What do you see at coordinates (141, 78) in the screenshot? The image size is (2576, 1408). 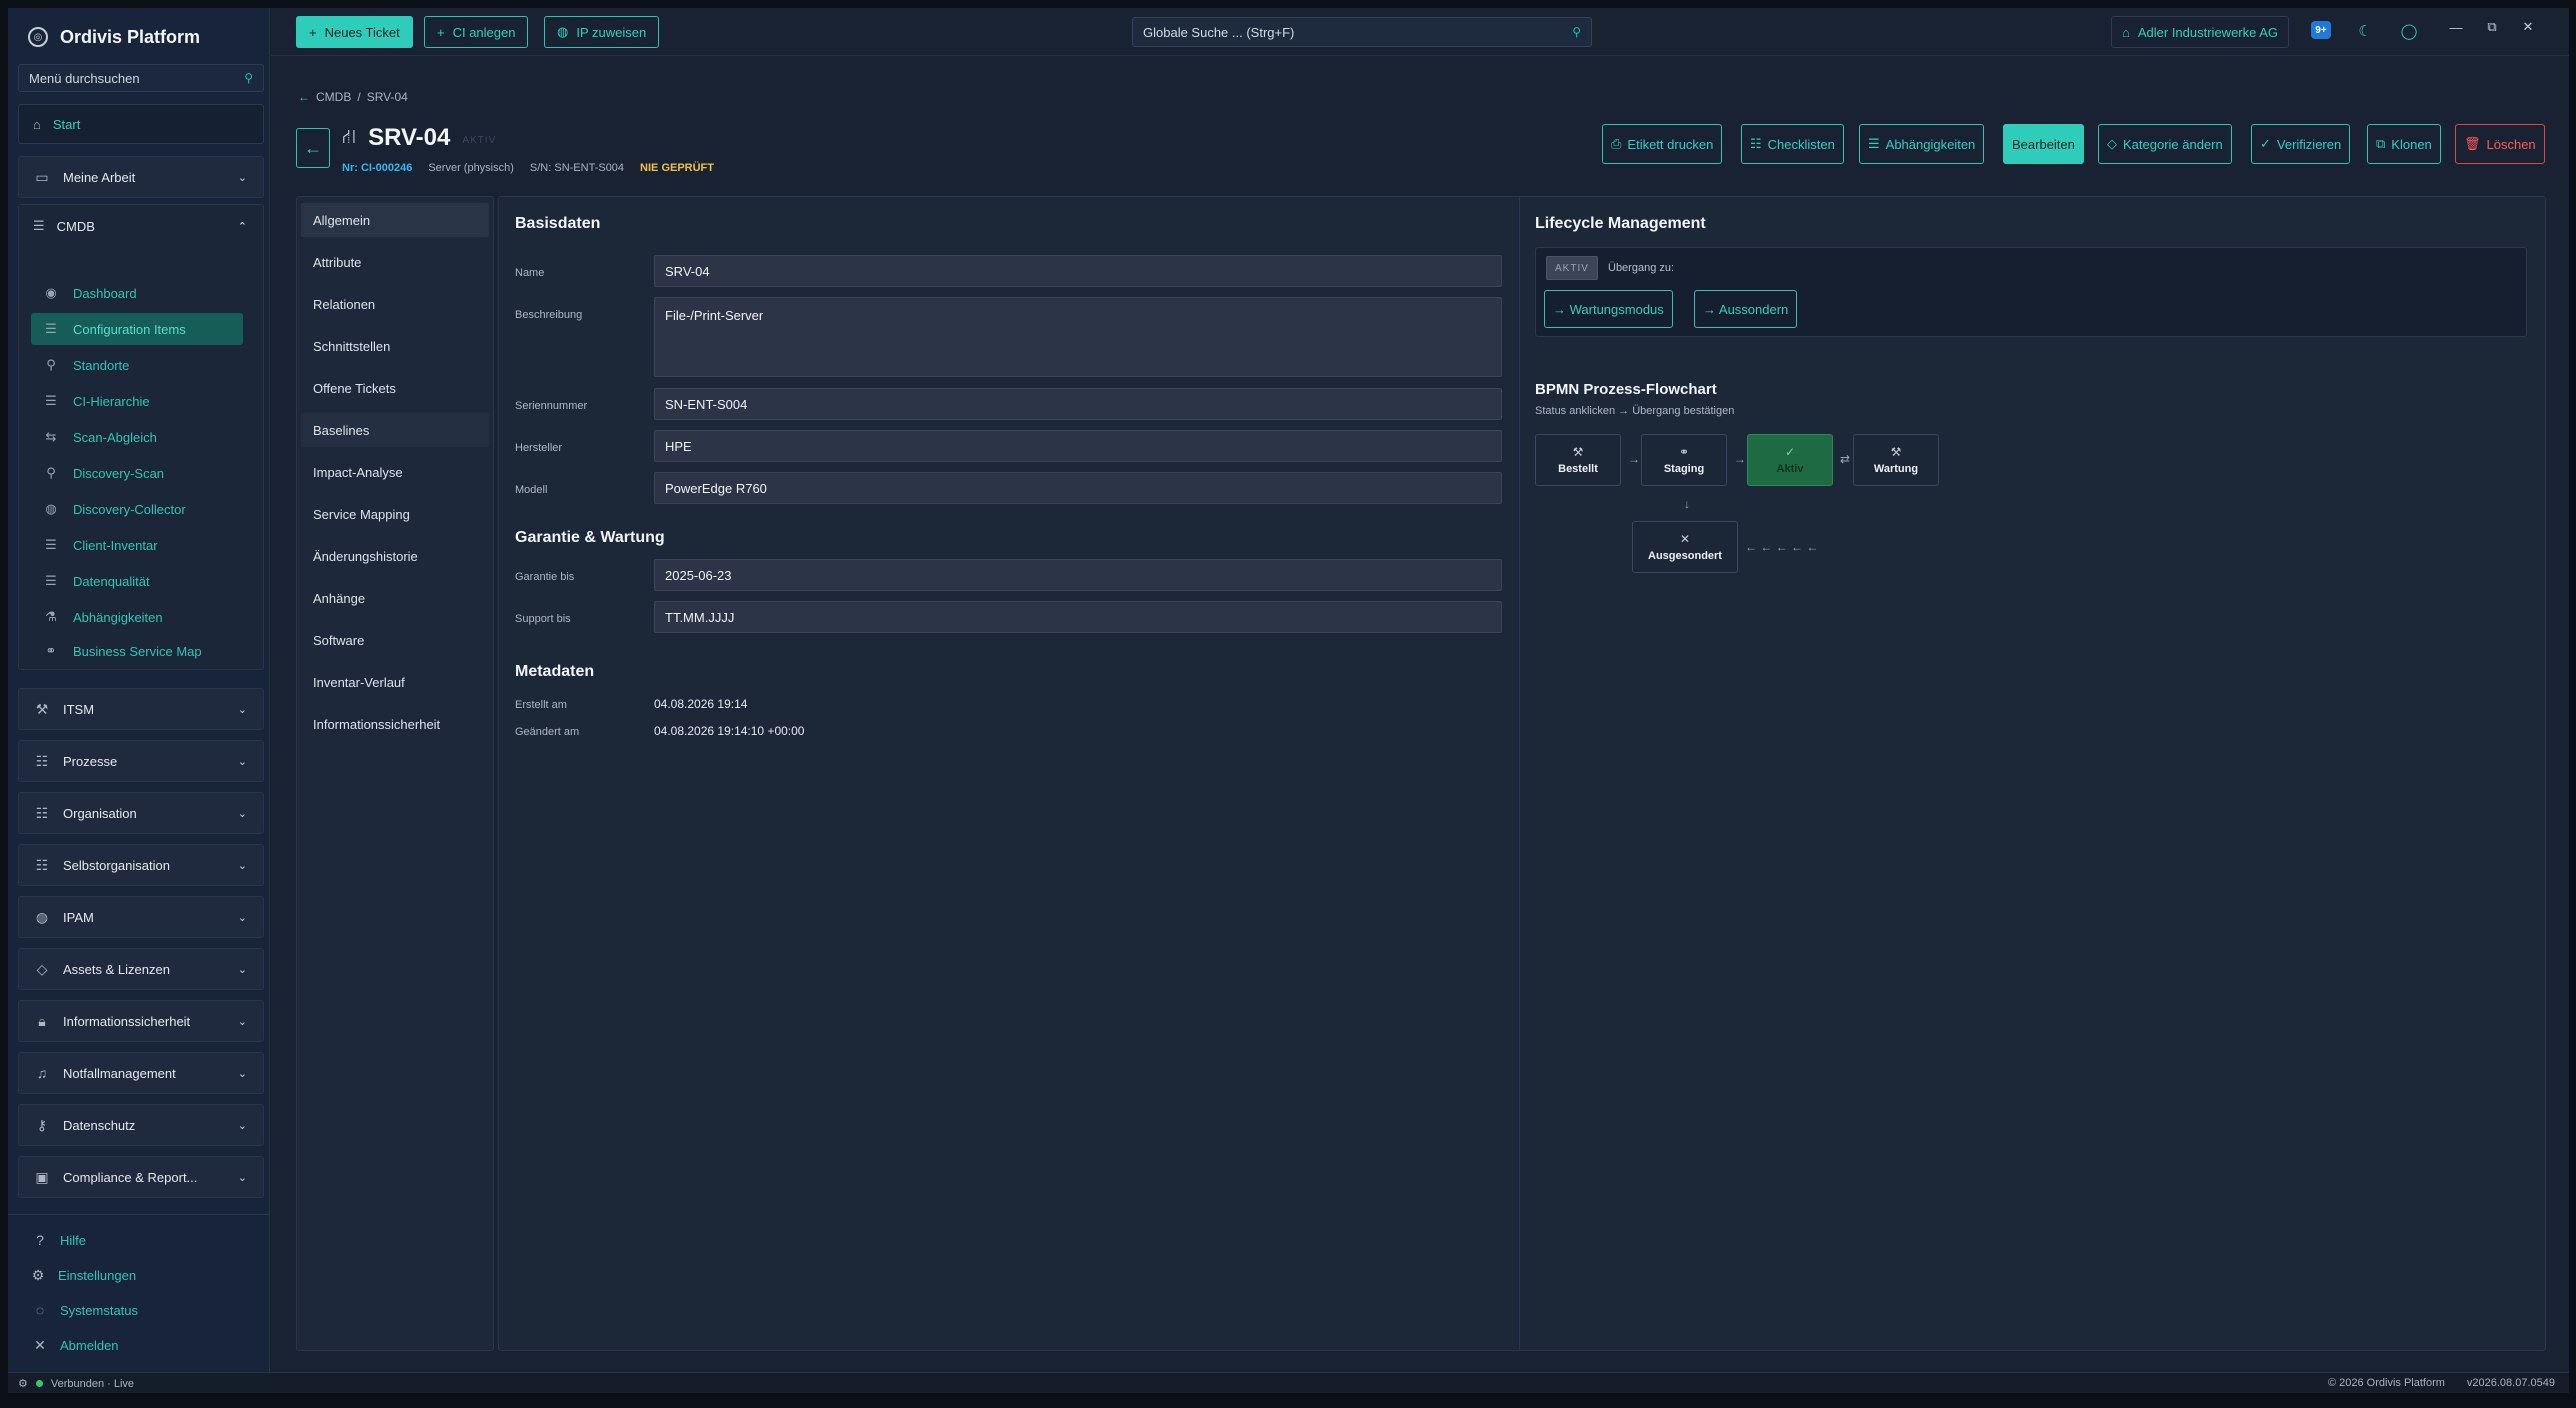 I see `menu-search-input: Menü durchsuchen ⚲` at bounding box center [141, 78].